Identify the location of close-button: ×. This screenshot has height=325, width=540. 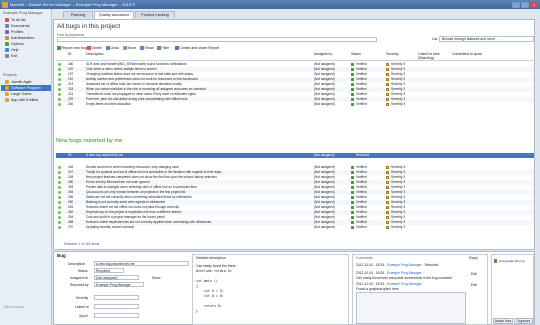
(534, 4).